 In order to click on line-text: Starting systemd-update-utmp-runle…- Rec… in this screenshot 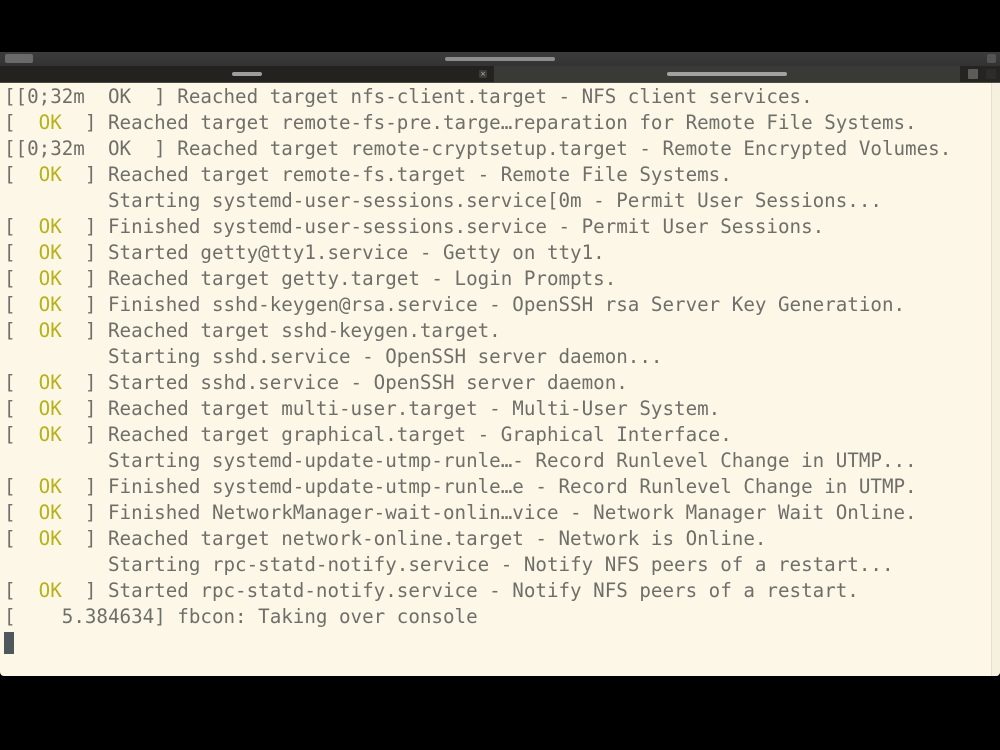, I will do `click(512, 460)`.